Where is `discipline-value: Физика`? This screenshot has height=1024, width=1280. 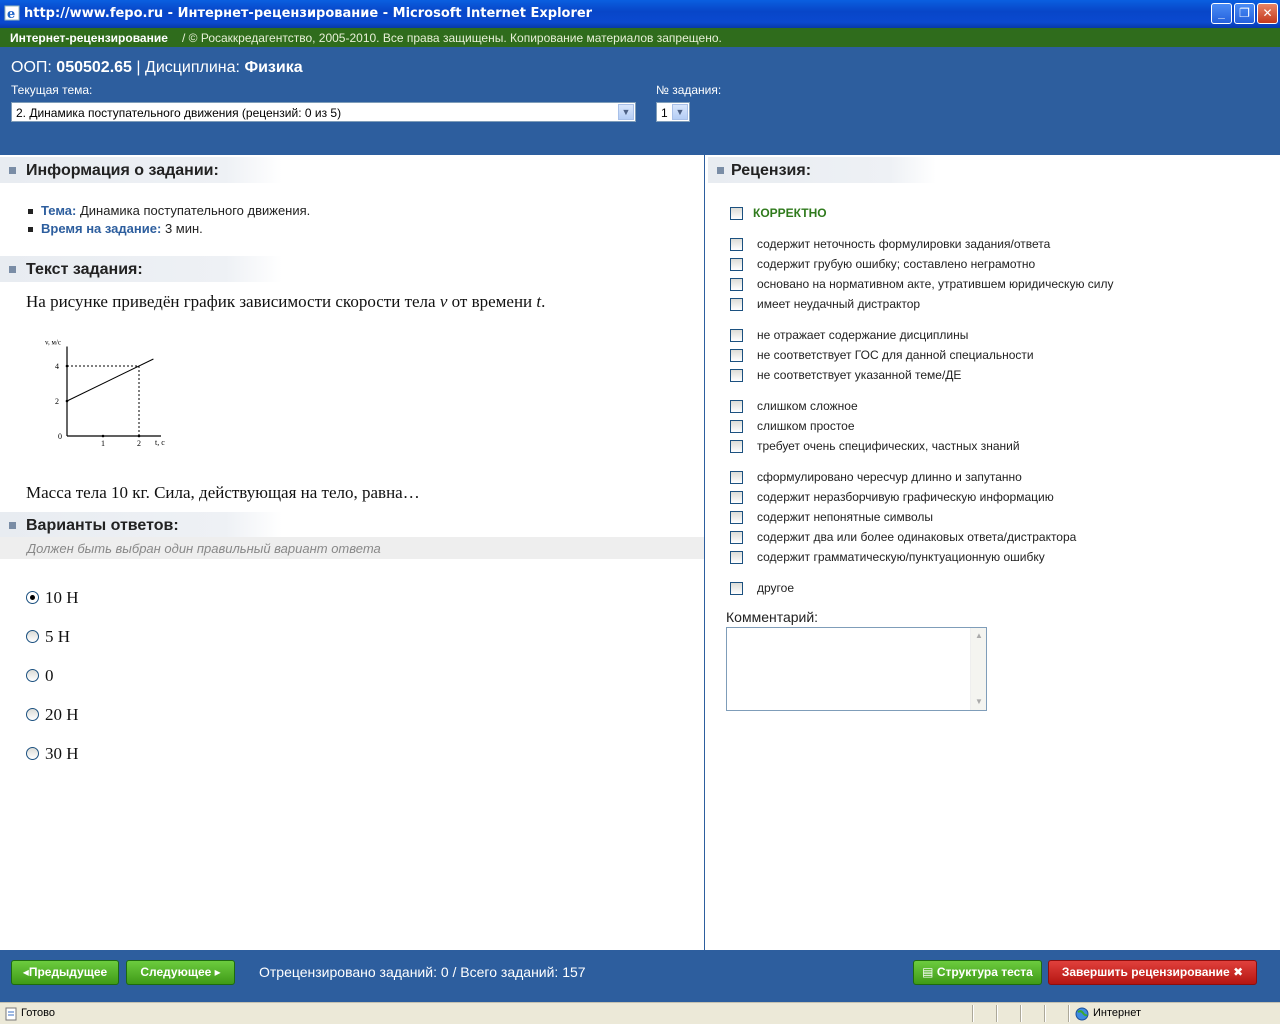
discipline-value: Физика is located at coordinates (273, 67).